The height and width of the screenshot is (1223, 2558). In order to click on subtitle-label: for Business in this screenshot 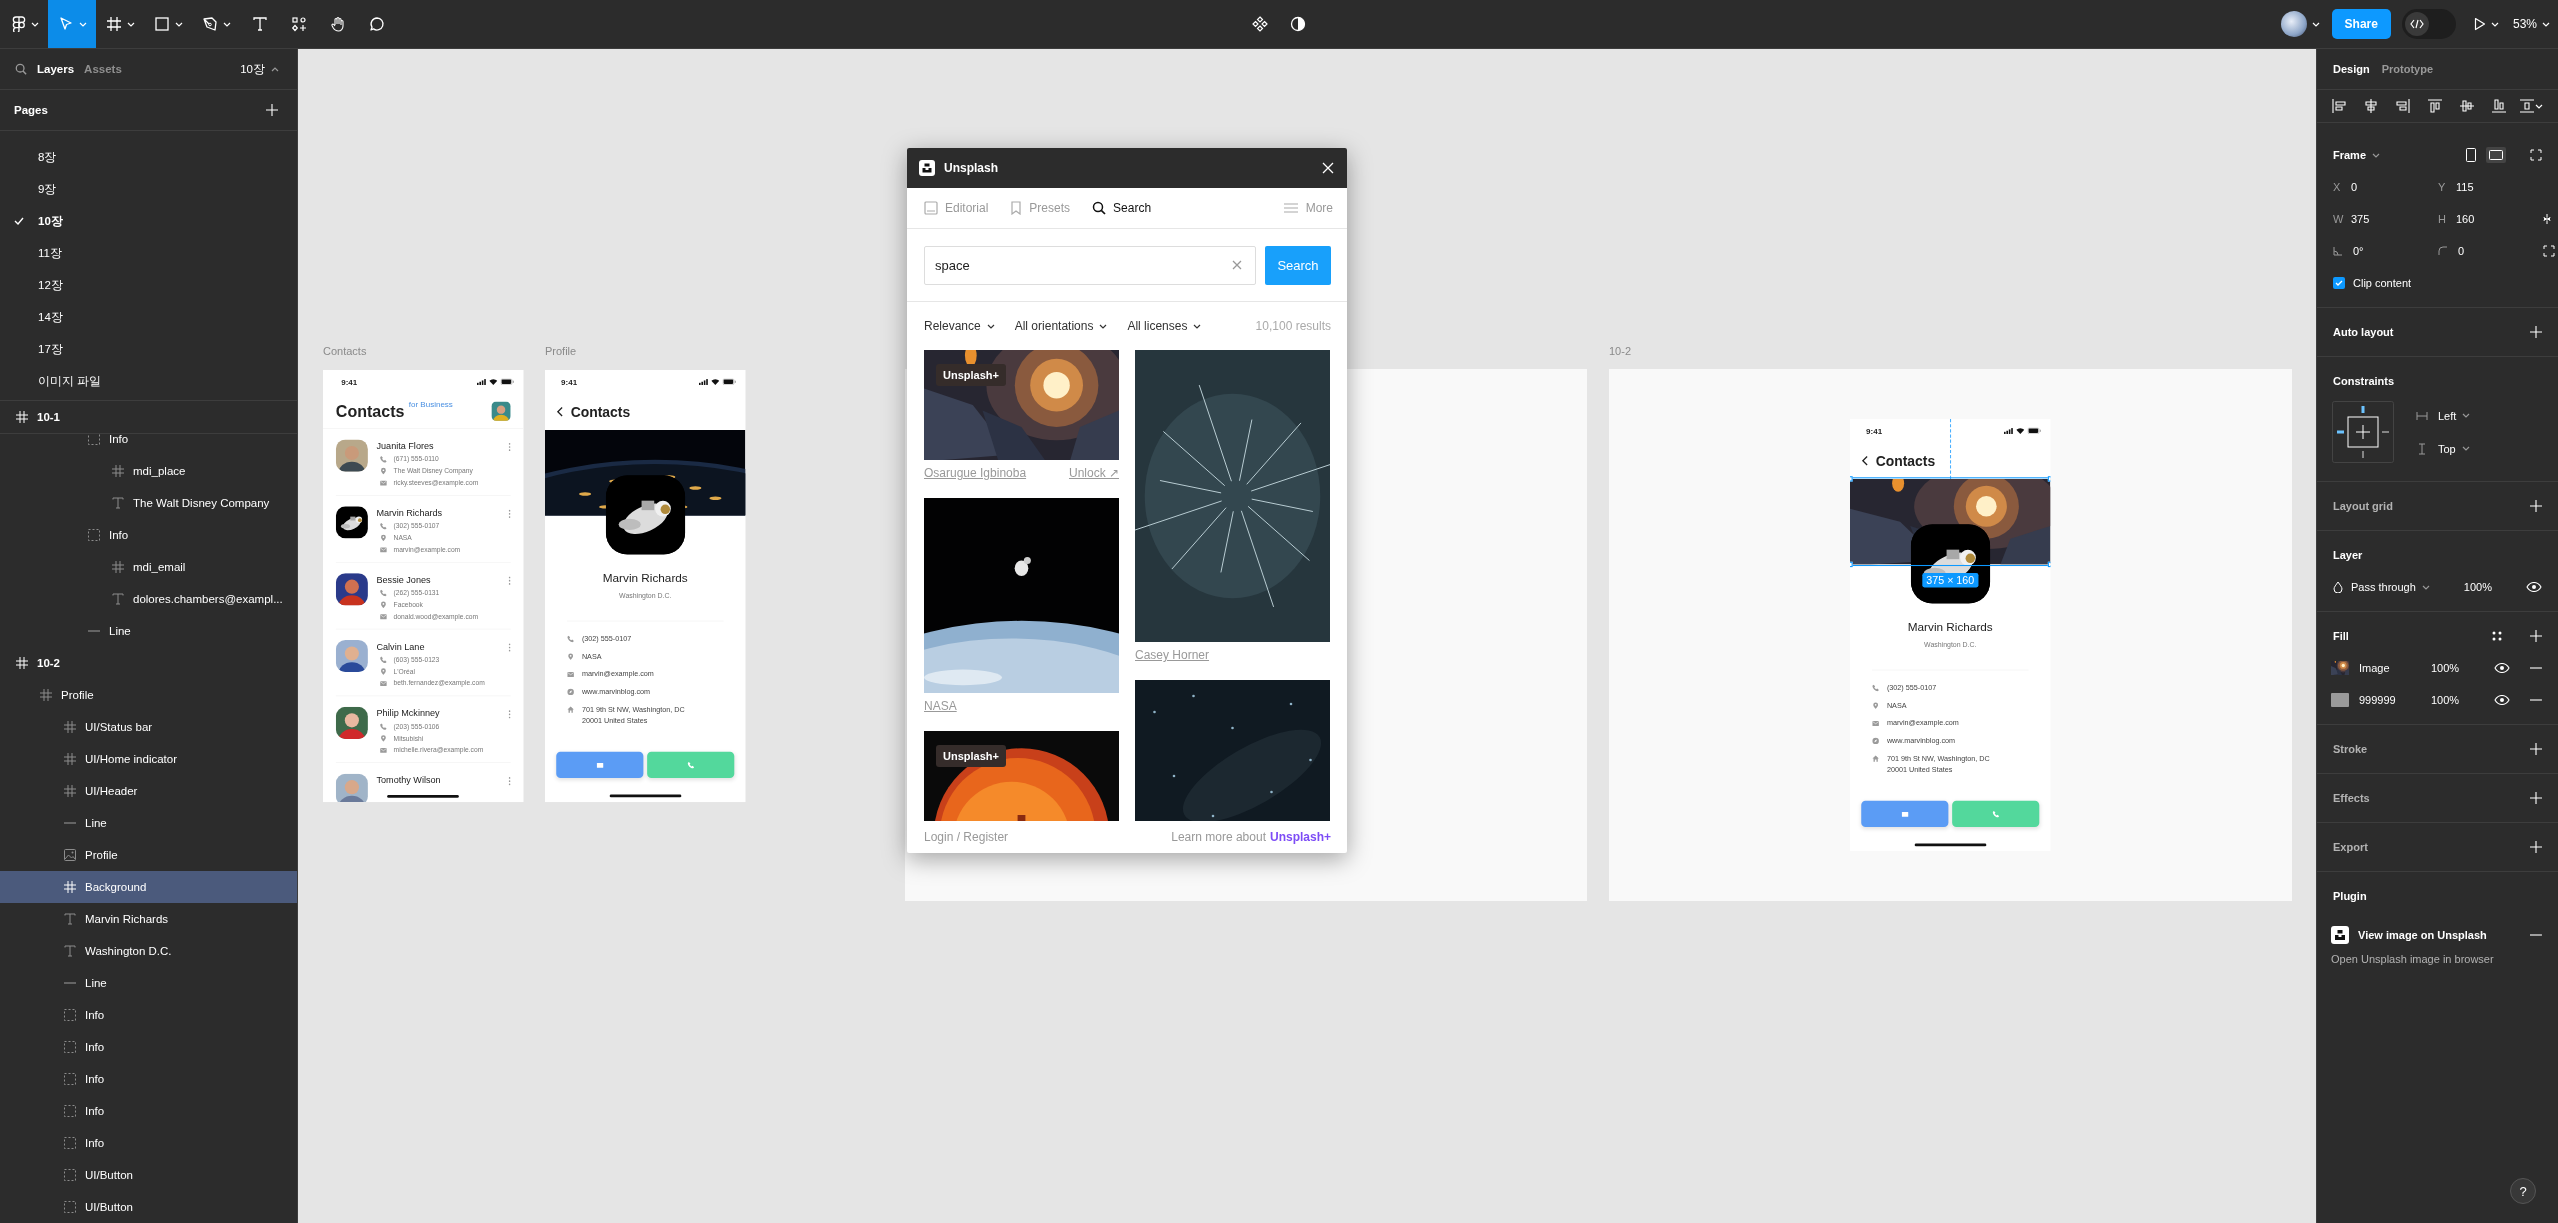, I will do `click(430, 404)`.